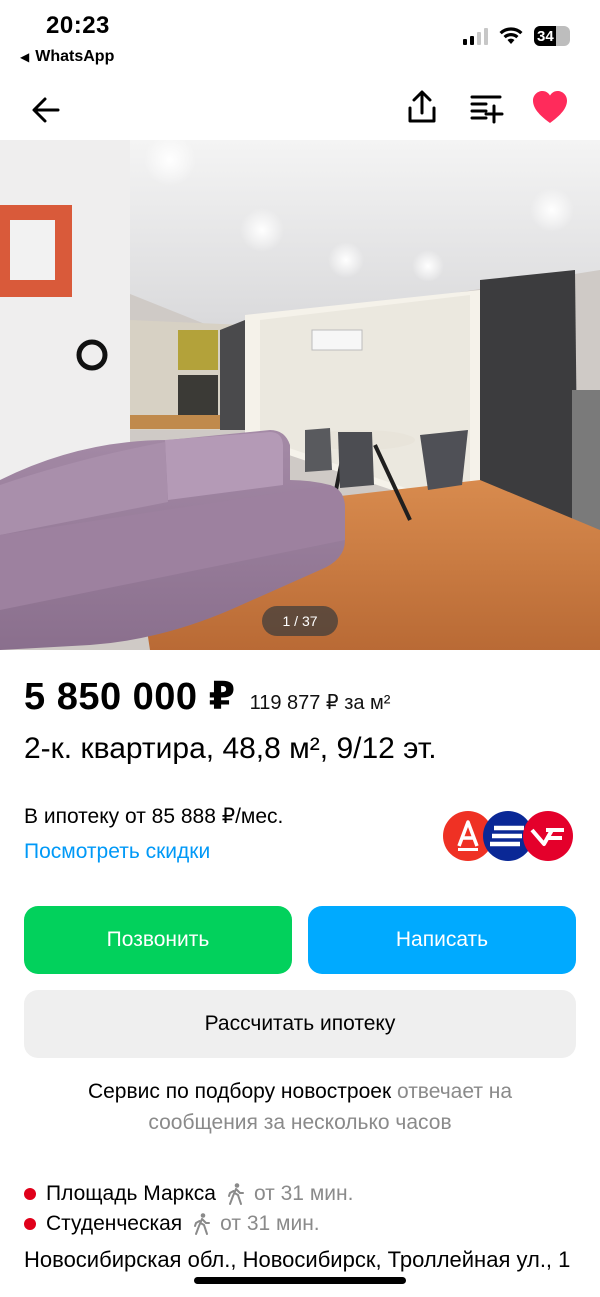 This screenshot has height=1297, width=600. Describe the element at coordinates (486, 108) in the screenshot. I see `compare-icon` at that location.